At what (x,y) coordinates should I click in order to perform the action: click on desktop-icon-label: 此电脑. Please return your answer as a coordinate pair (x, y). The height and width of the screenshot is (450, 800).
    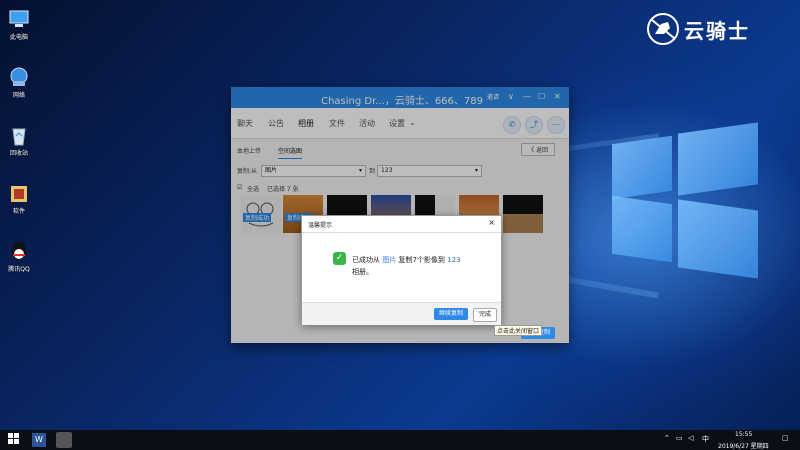
    Looking at the image, I should click on (18, 37).